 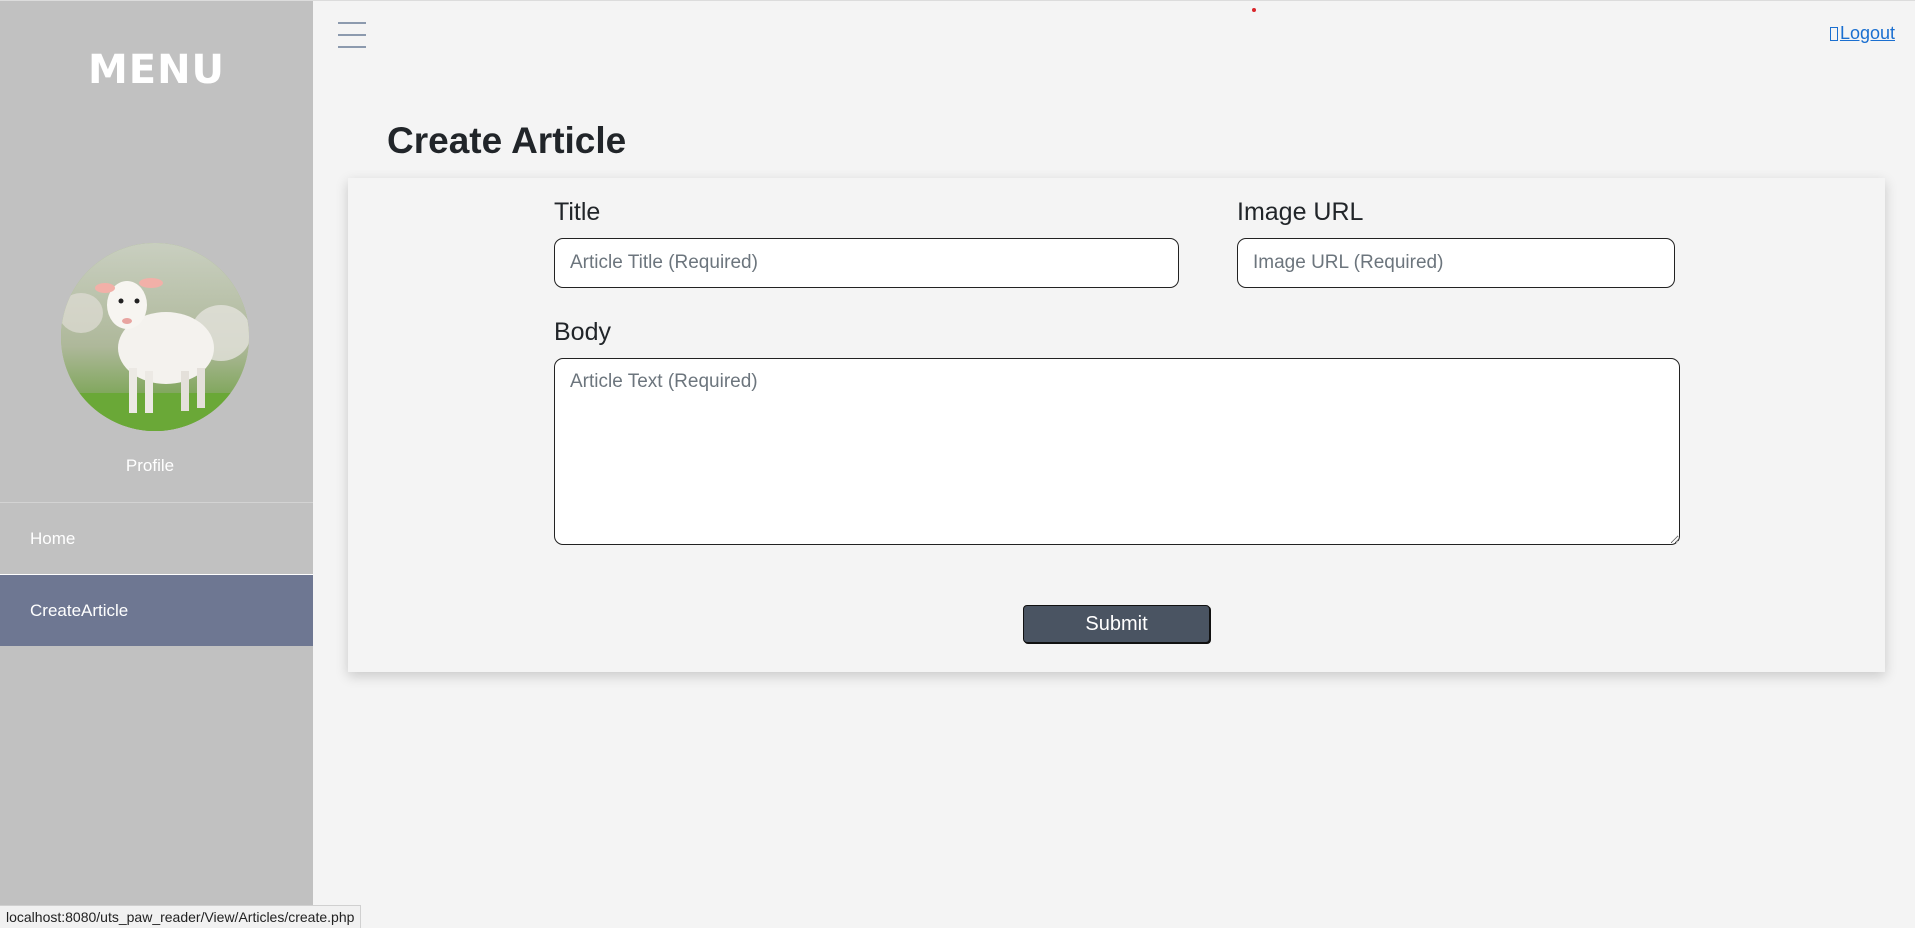 I want to click on sidebar-nav: Home CreateArticle, so click(x=156, y=574).